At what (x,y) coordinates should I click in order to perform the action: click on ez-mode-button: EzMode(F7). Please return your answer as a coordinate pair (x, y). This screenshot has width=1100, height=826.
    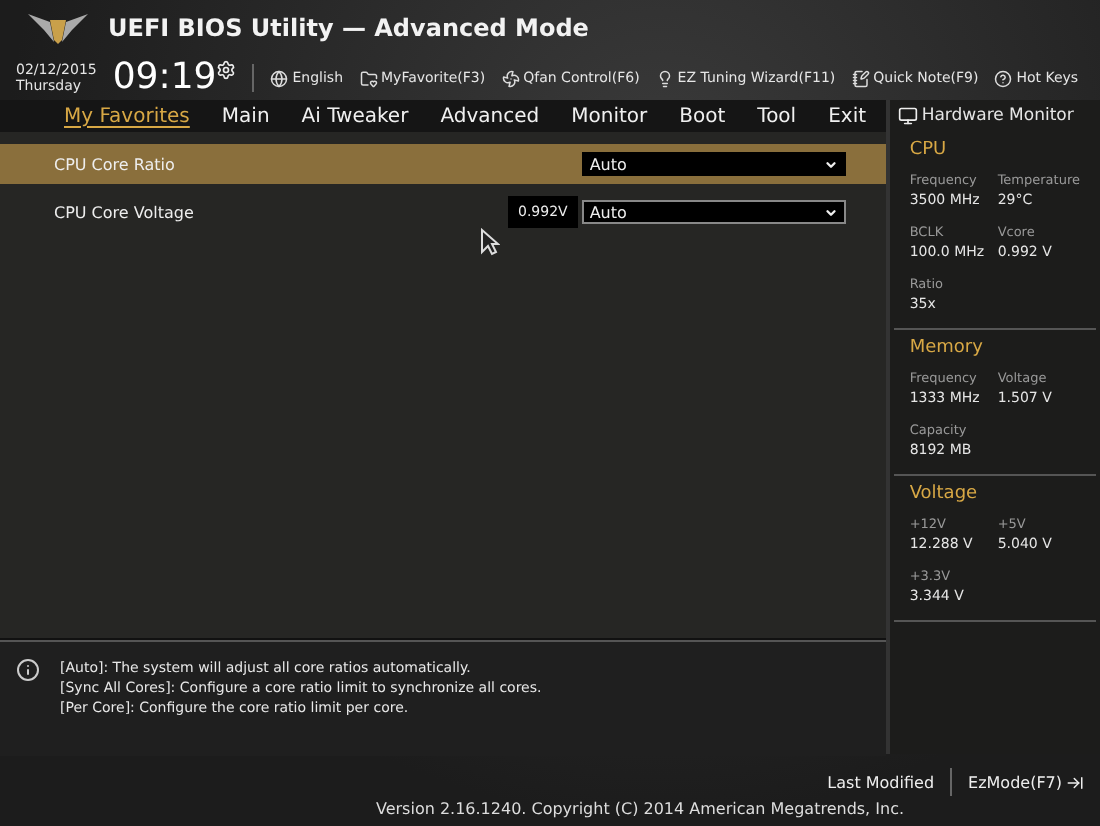
    Looking at the image, I should click on (1026, 782).